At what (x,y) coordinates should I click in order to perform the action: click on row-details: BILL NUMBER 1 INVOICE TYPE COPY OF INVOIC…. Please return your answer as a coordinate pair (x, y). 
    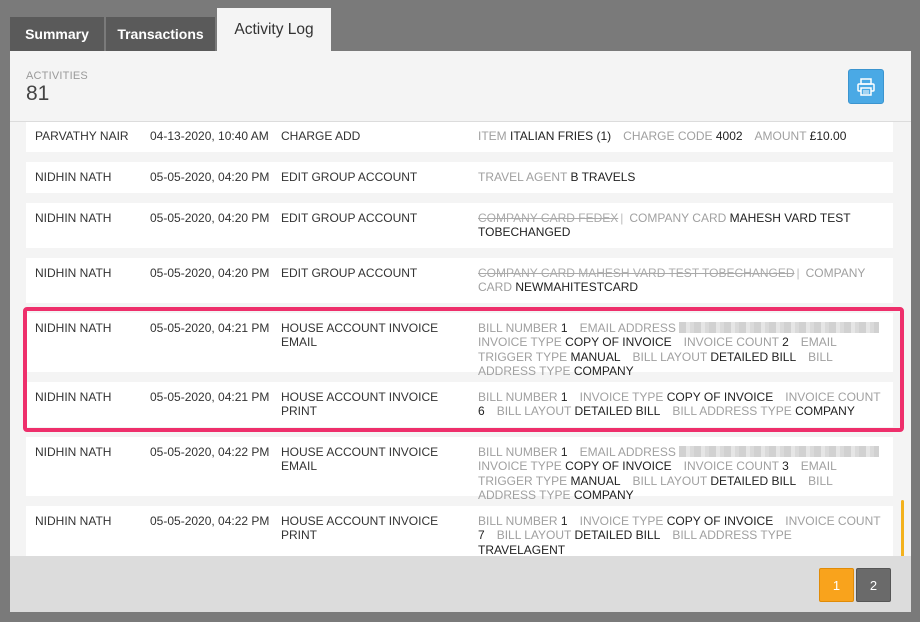
    Looking at the image, I should click on (680, 404).